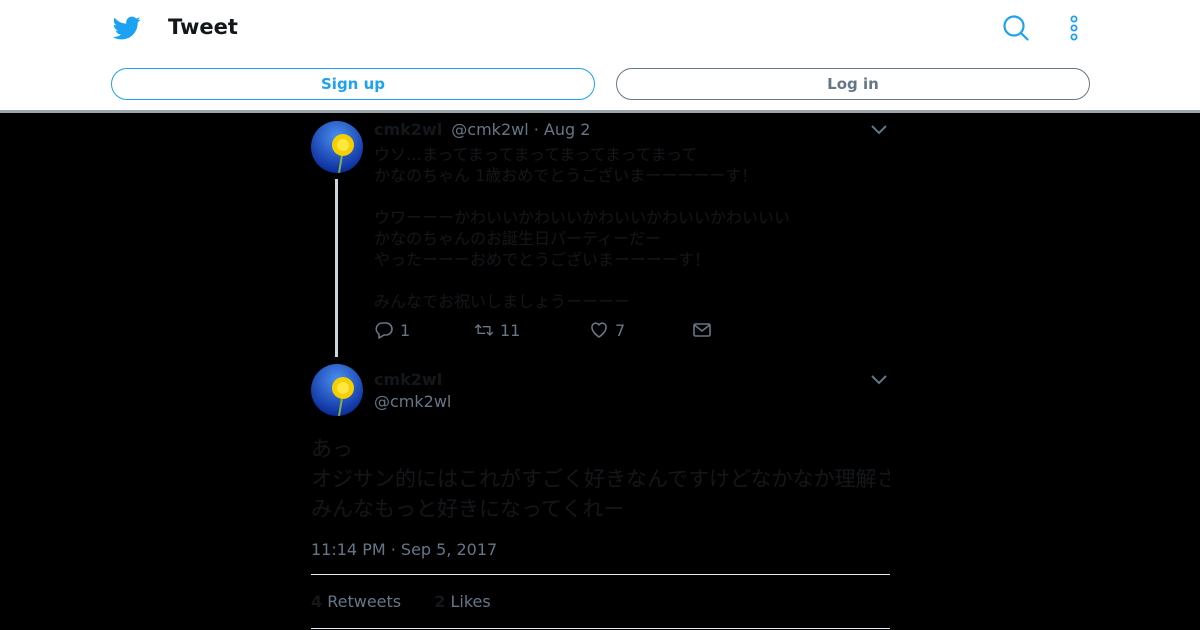 The height and width of the screenshot is (630, 1200). I want to click on tweet-stats: 4 Retweets 2 Likes, so click(401, 601).